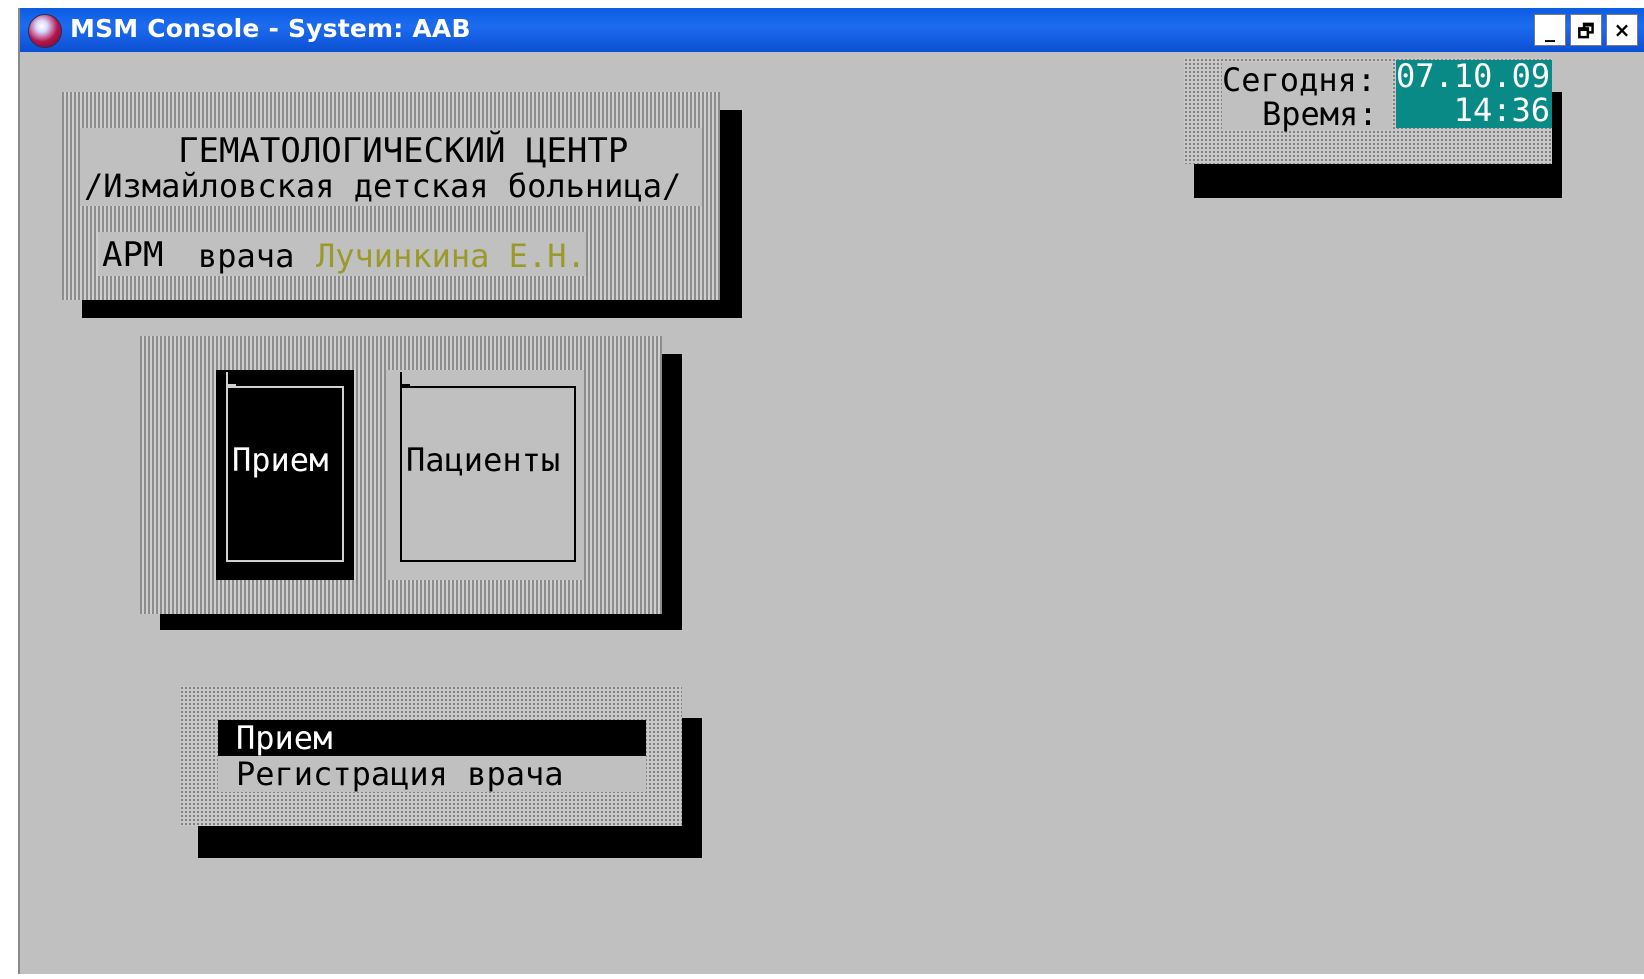 This screenshot has width=1644, height=979. I want to click on doctor-label: врача, so click(246, 256).